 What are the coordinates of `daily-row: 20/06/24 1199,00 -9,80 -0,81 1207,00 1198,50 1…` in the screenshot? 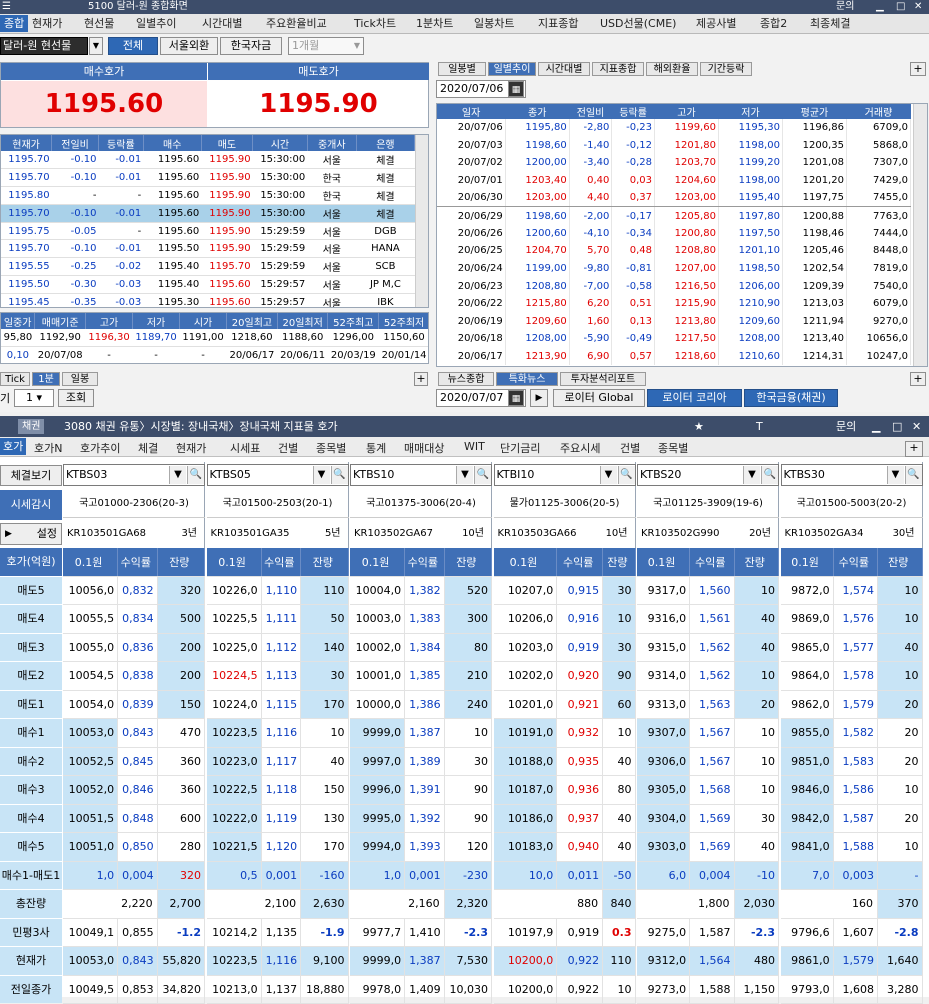 It's located at (674, 268).